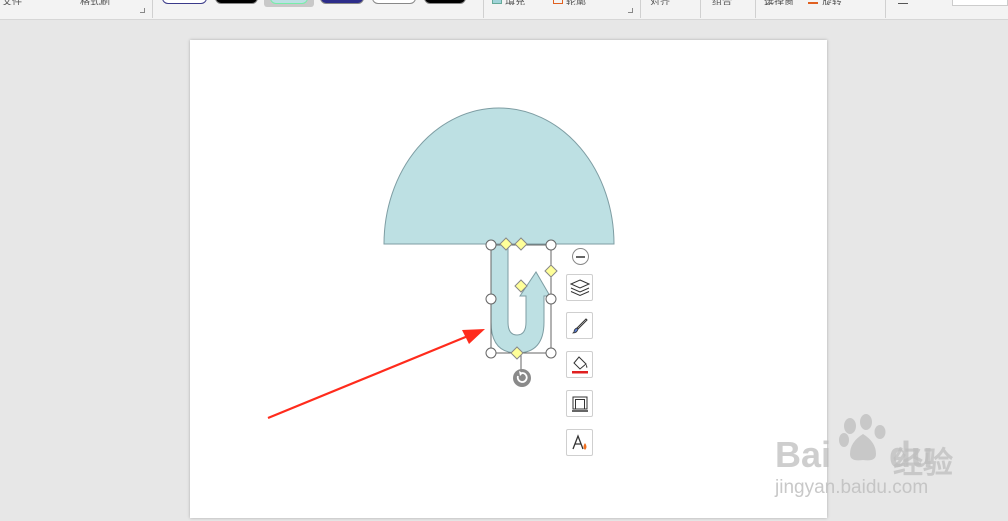 This screenshot has width=1008, height=521. I want to click on fill-button, so click(579, 364).